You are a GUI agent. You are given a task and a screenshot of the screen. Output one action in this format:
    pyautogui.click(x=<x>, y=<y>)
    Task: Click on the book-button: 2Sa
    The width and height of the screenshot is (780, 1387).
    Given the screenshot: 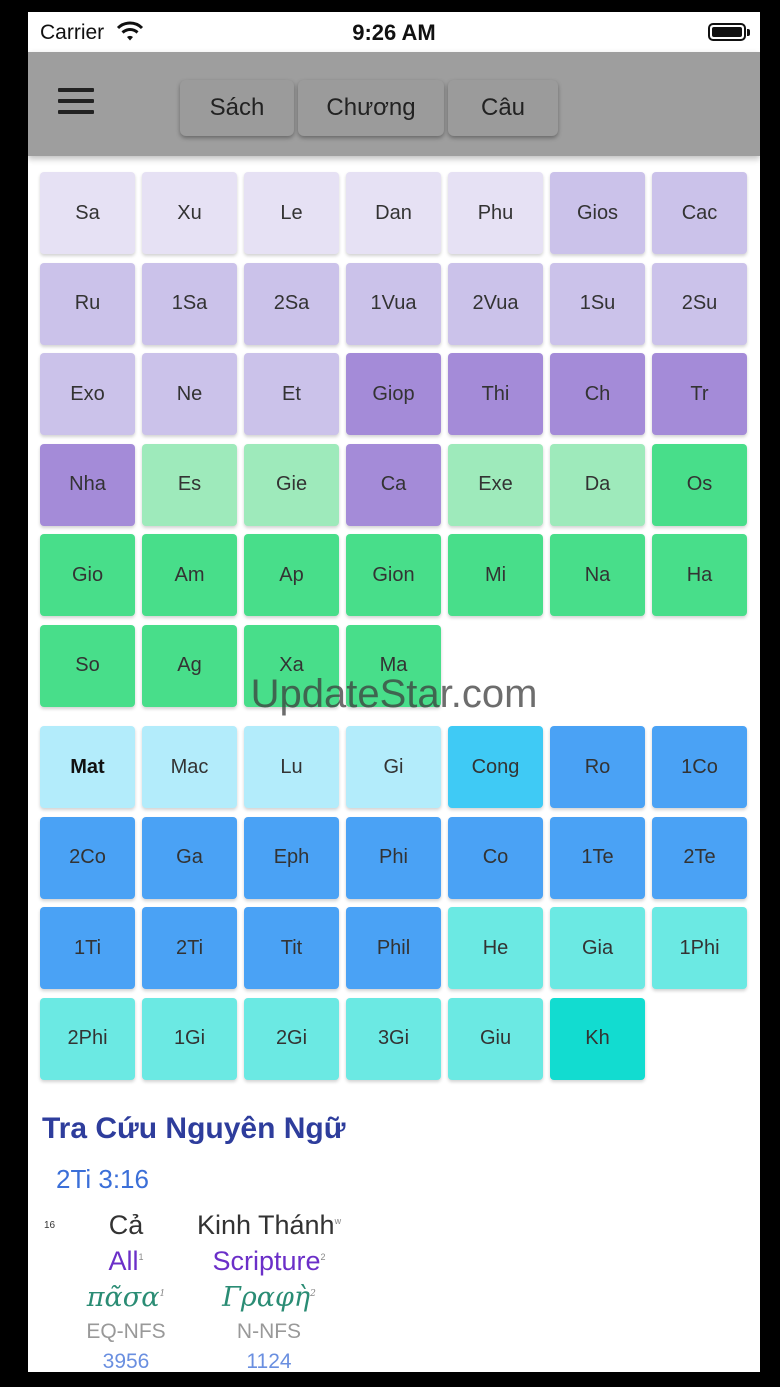 What is the action you would take?
    pyautogui.click(x=291, y=303)
    